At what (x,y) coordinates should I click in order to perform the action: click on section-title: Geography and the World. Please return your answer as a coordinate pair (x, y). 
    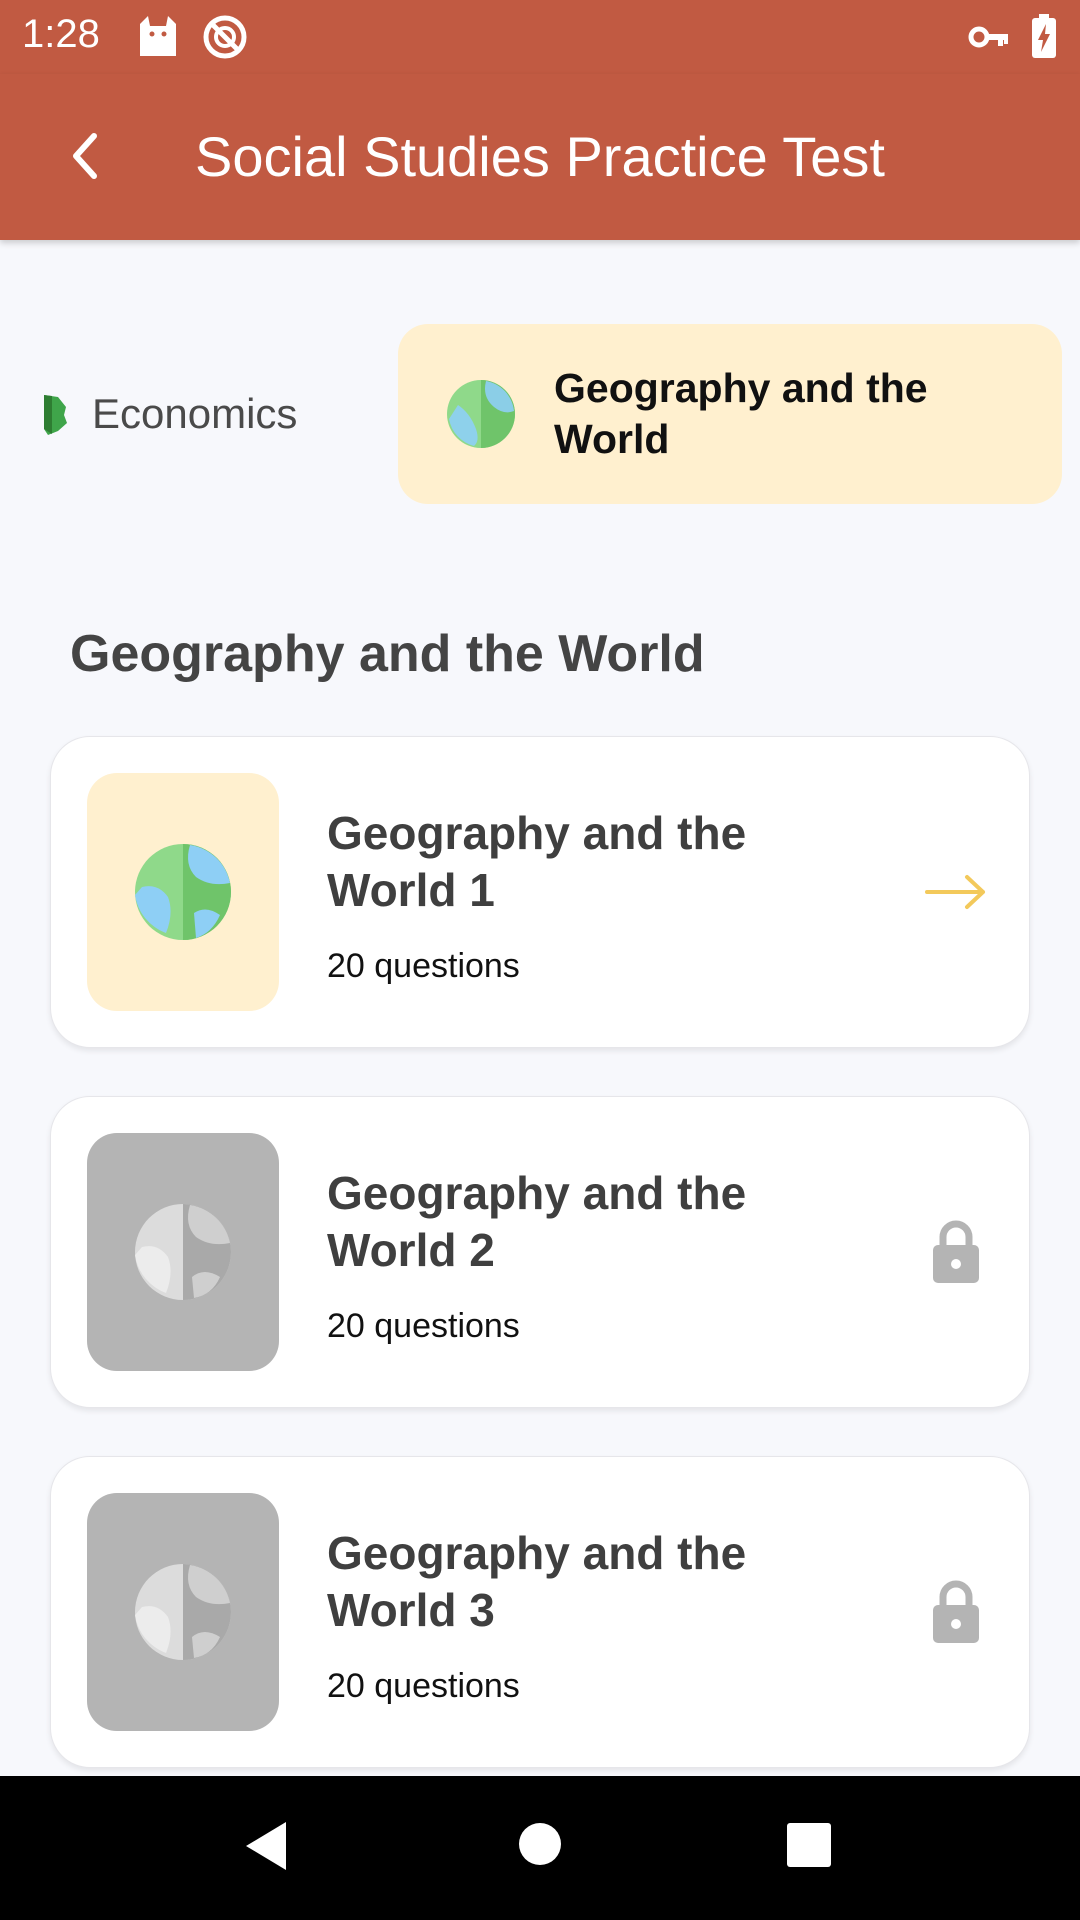
    Looking at the image, I should click on (387, 654).